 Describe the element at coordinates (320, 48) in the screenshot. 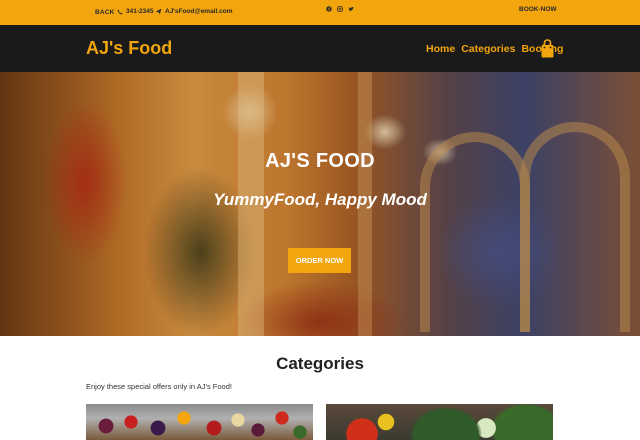

I see `main-navbar: AJ's Food Home Categories Booking` at that location.